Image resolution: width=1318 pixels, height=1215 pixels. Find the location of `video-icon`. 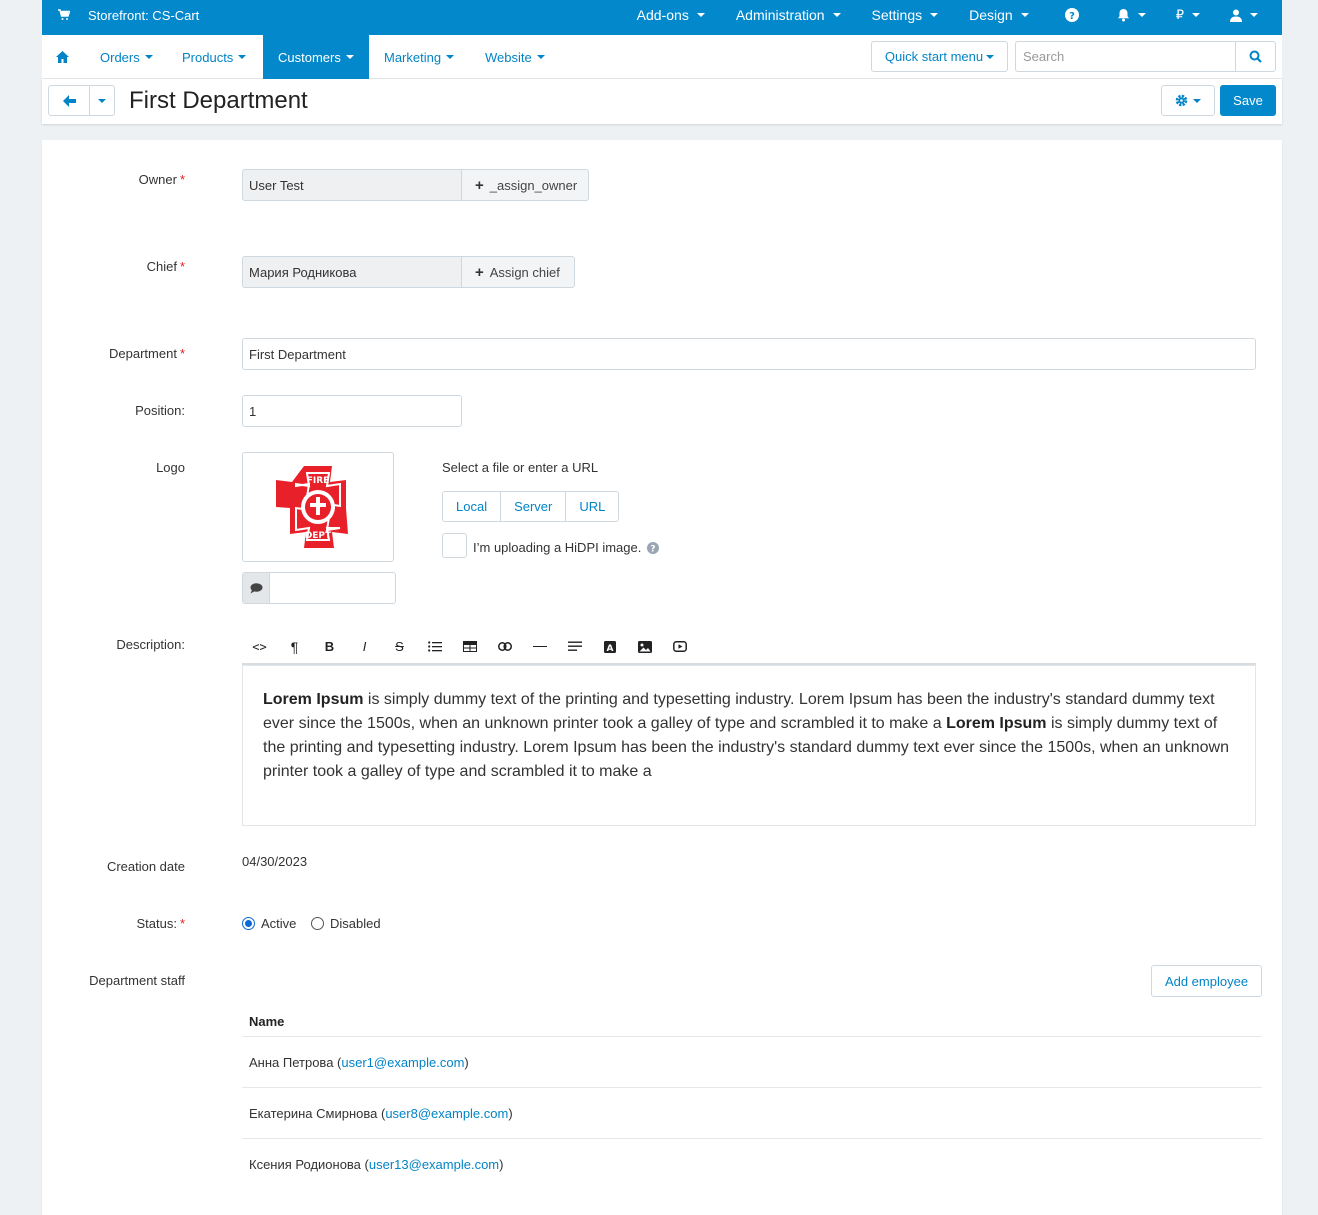

video-icon is located at coordinates (679, 646).